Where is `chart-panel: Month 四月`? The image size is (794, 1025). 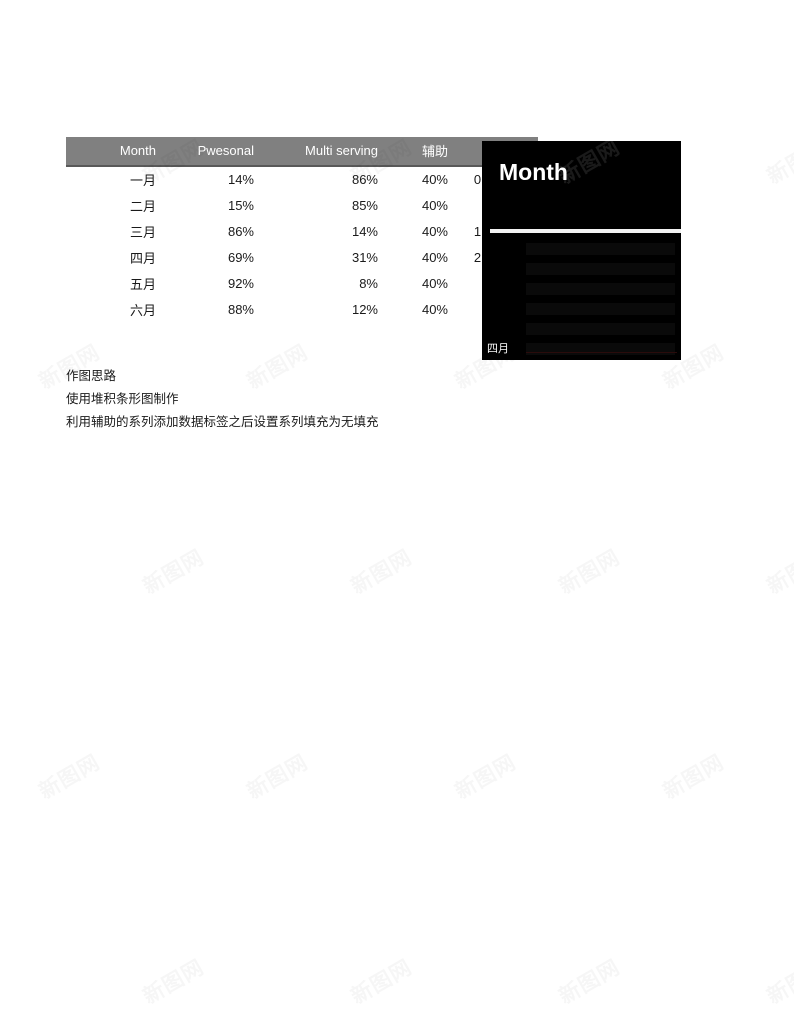 chart-panel: Month 四月 is located at coordinates (581, 250).